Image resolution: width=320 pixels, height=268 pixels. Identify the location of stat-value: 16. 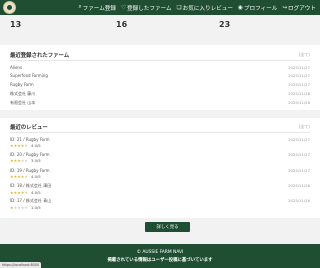
(122, 24).